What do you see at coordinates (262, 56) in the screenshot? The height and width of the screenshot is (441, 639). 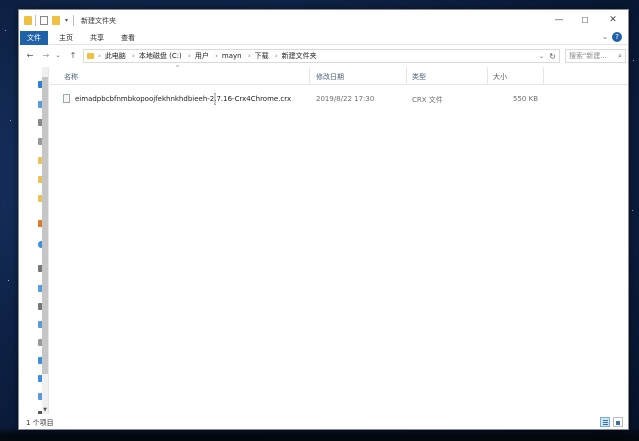 I see `breadcrumb-item: 下载` at bounding box center [262, 56].